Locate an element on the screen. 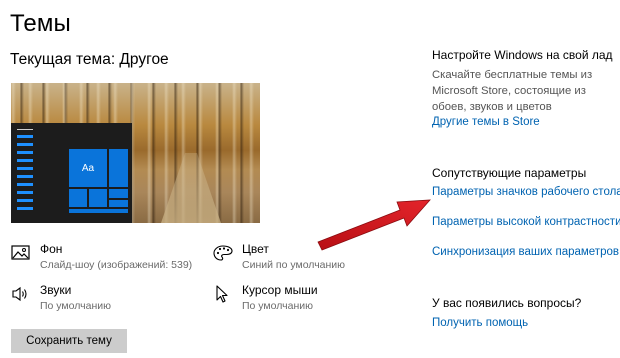  palette-icon is located at coordinates (223, 253).